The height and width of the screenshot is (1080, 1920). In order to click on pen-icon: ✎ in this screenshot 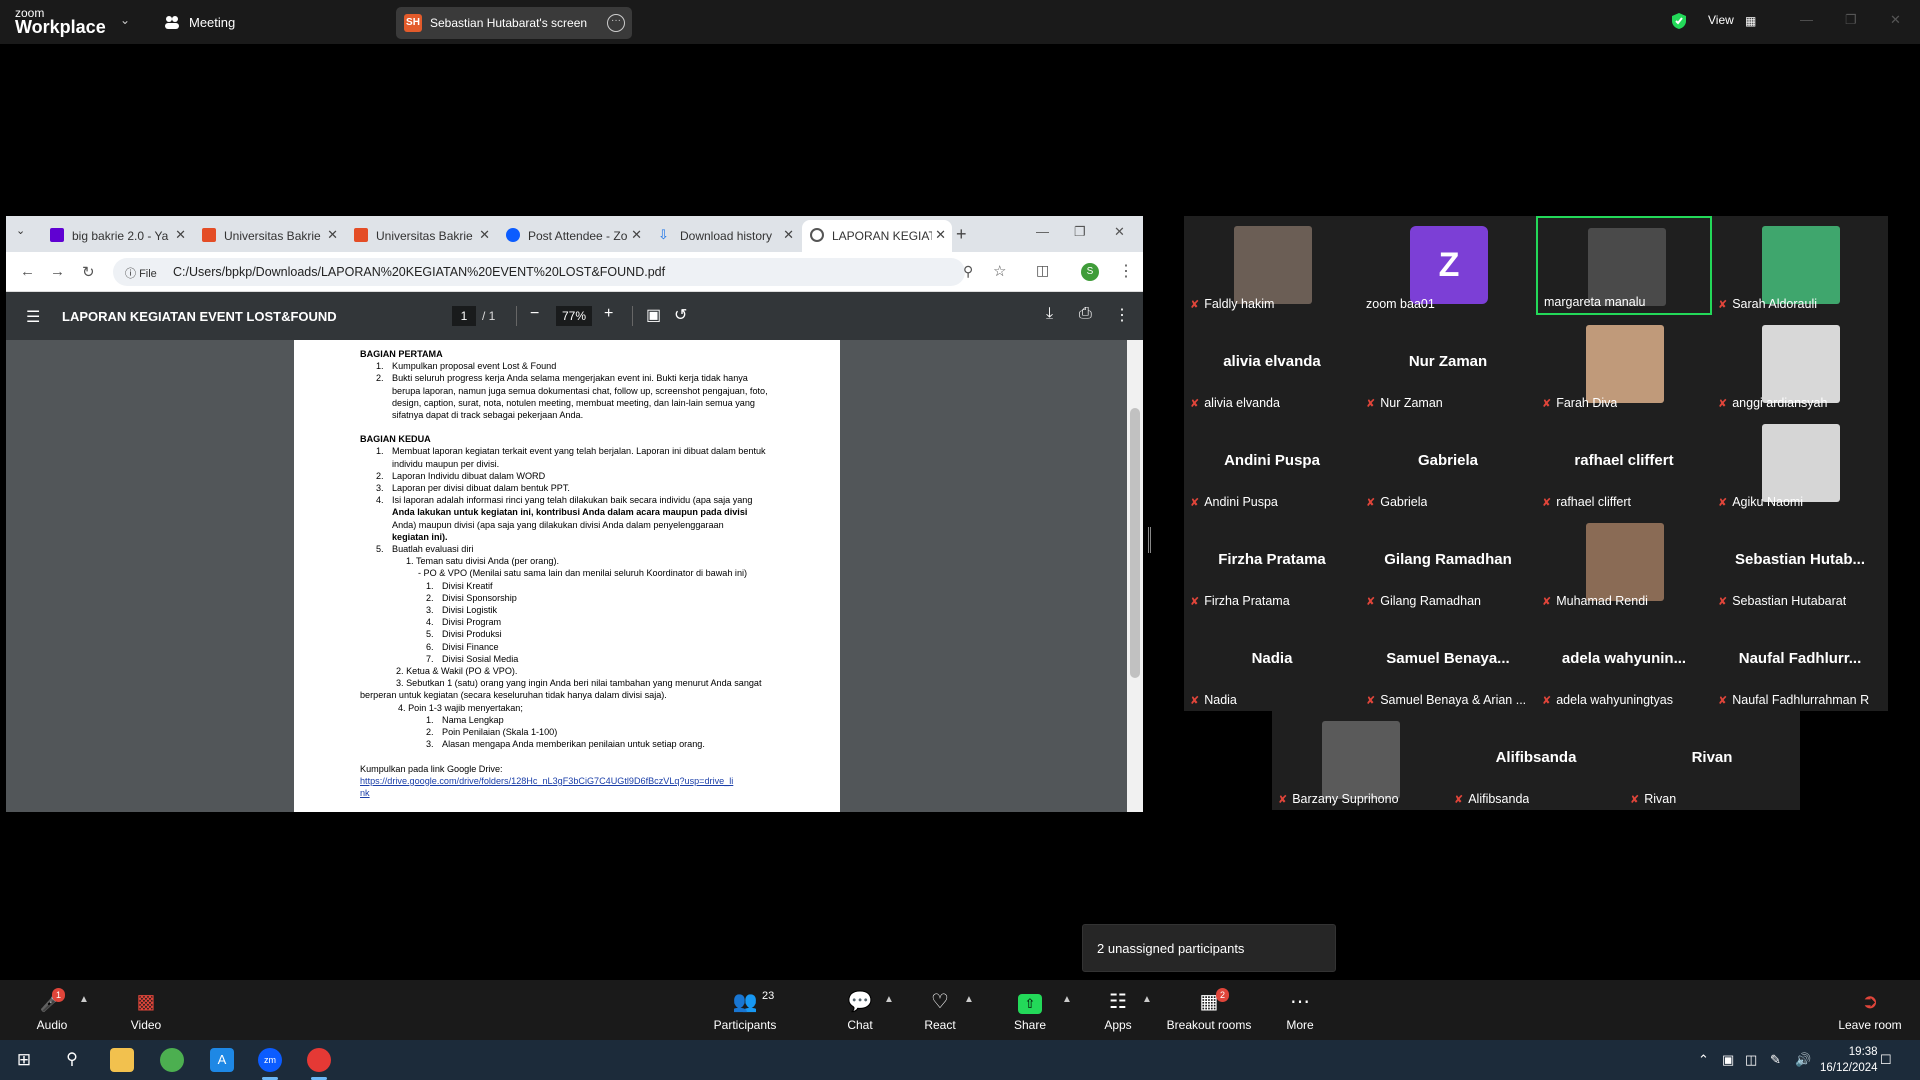, I will do `click(1775, 1060)`.